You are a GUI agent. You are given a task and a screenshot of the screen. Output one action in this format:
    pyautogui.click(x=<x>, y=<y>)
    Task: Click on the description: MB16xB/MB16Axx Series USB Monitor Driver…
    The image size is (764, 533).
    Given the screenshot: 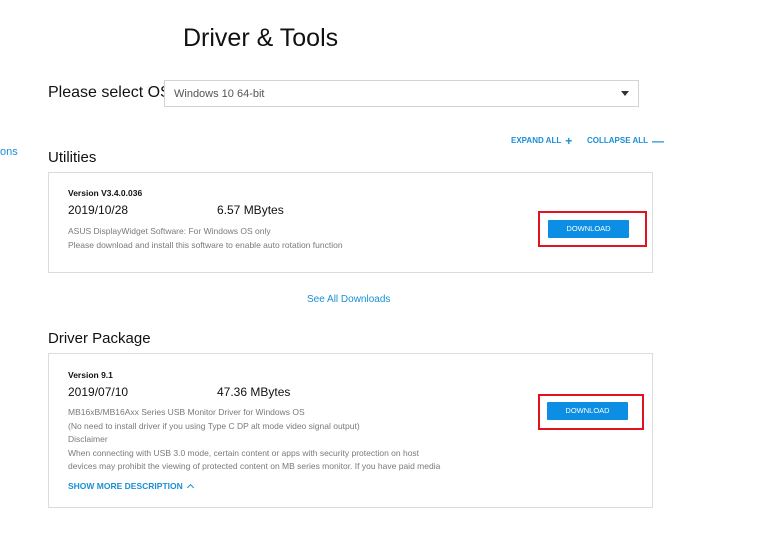 What is the action you would take?
    pyautogui.click(x=288, y=440)
    